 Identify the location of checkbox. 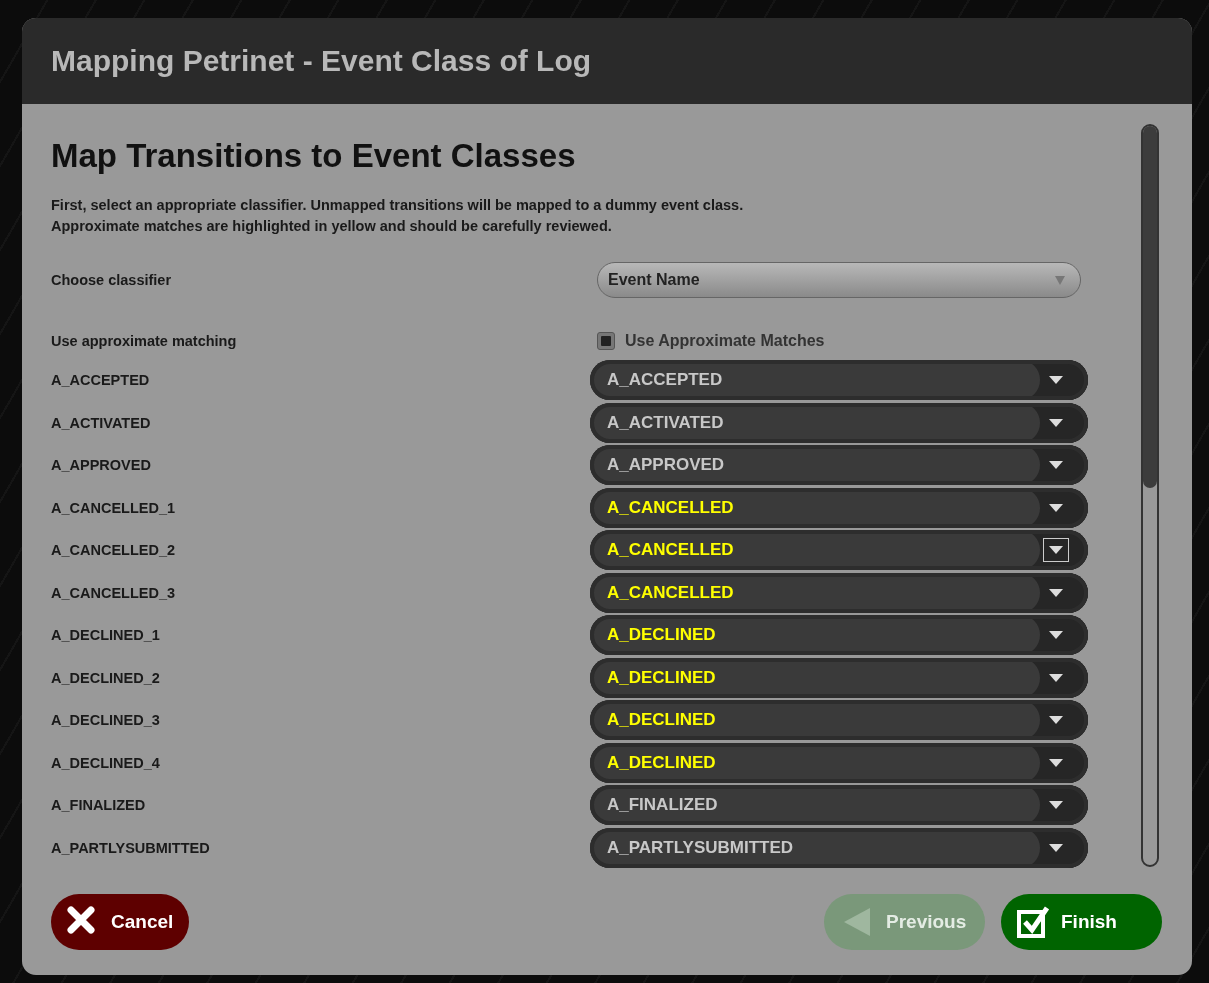
(606, 341).